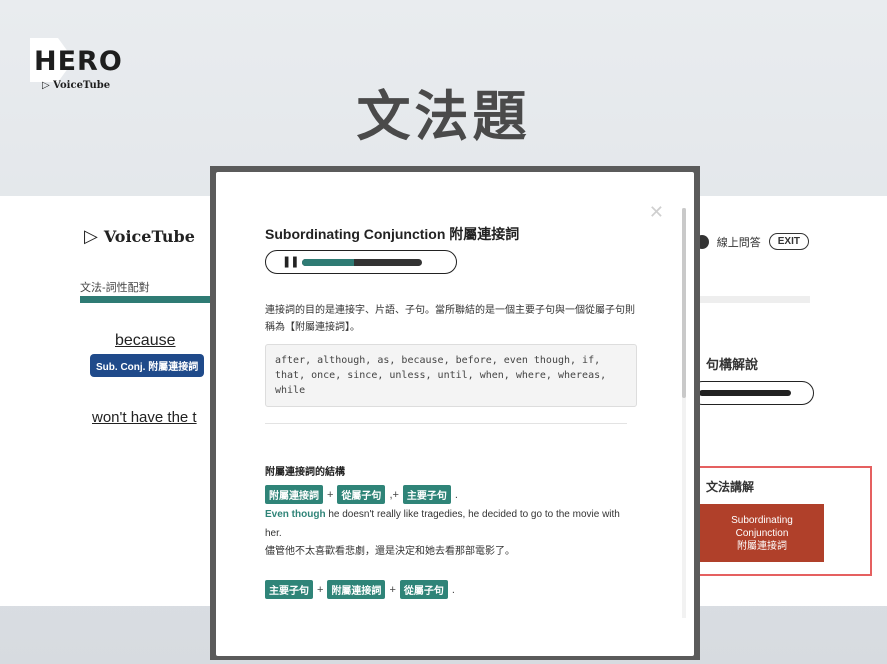  What do you see at coordinates (762, 533) in the screenshot?
I see `grammar-card-button: Subordinating Conjunction 附屬連接詞` at bounding box center [762, 533].